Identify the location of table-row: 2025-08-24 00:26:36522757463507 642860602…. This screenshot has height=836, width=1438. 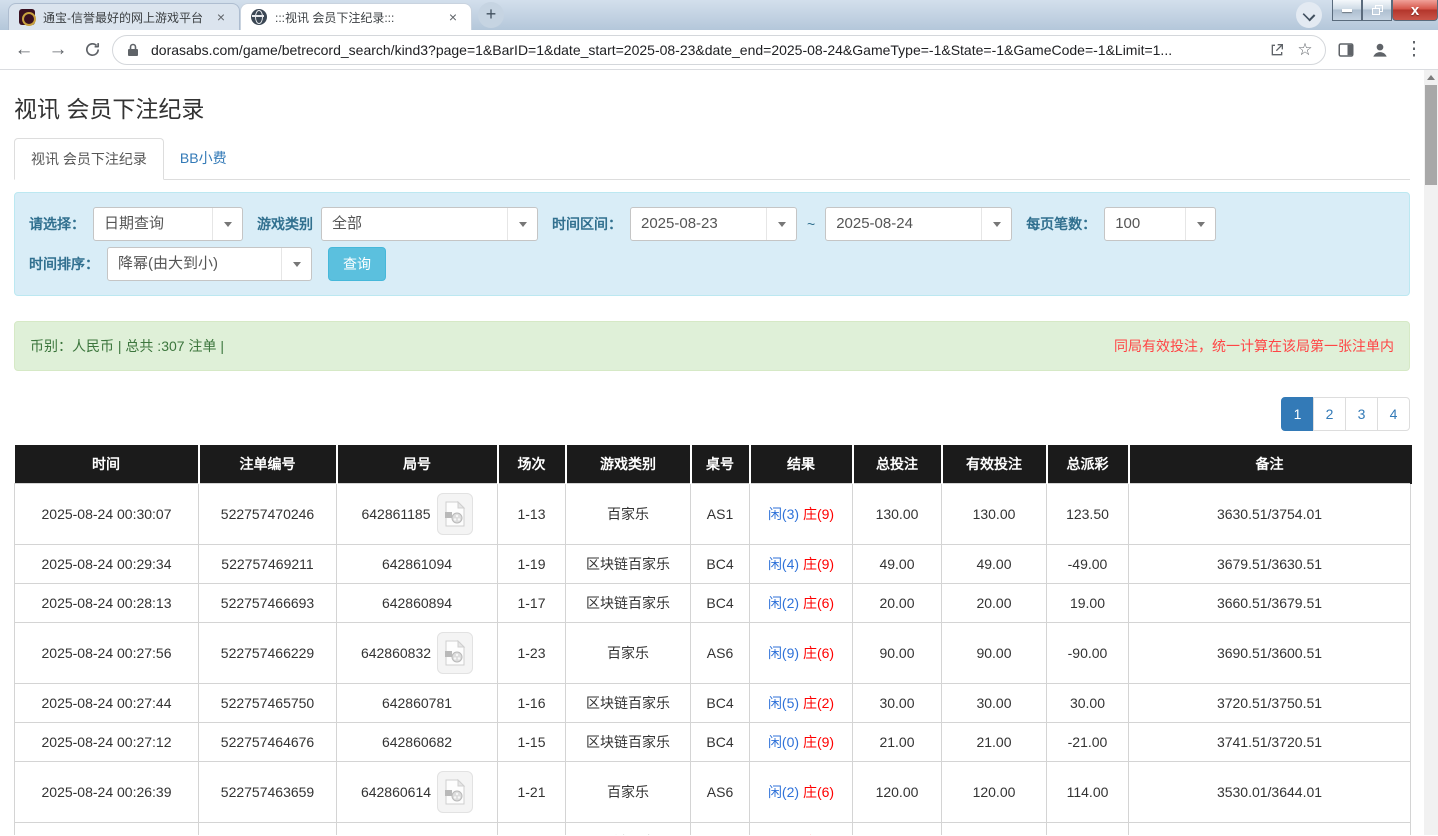
(712, 828).